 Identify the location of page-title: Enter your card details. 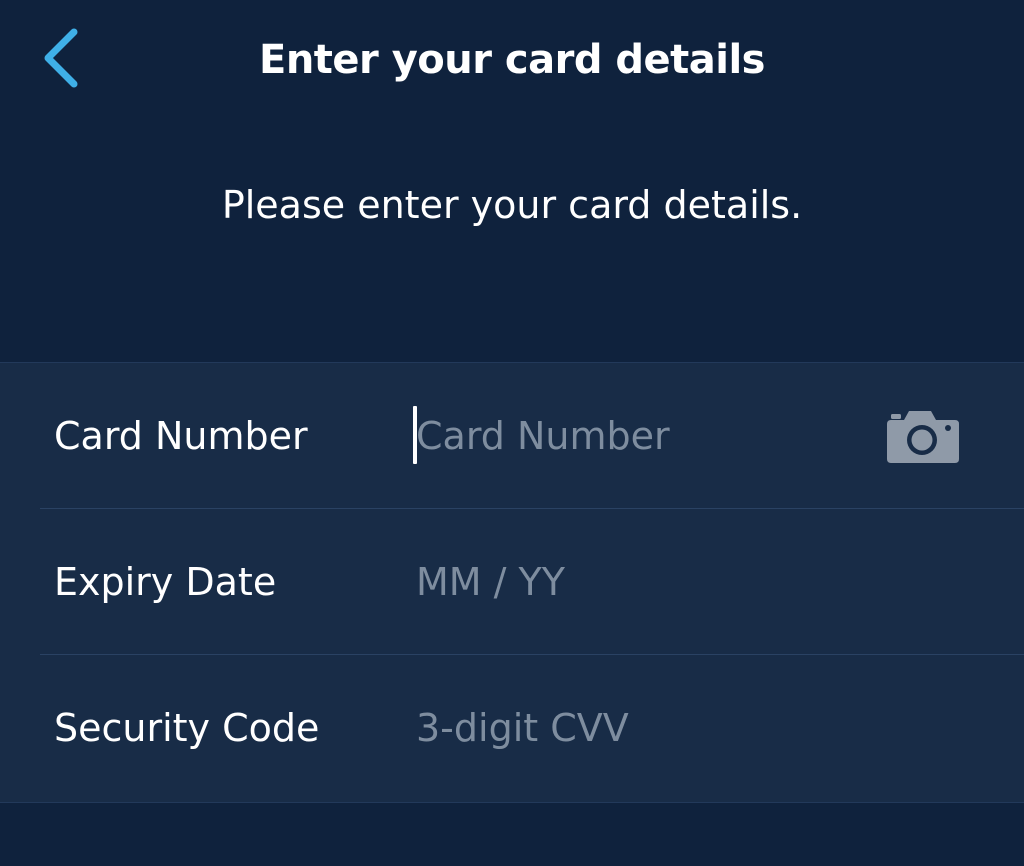
(512, 60).